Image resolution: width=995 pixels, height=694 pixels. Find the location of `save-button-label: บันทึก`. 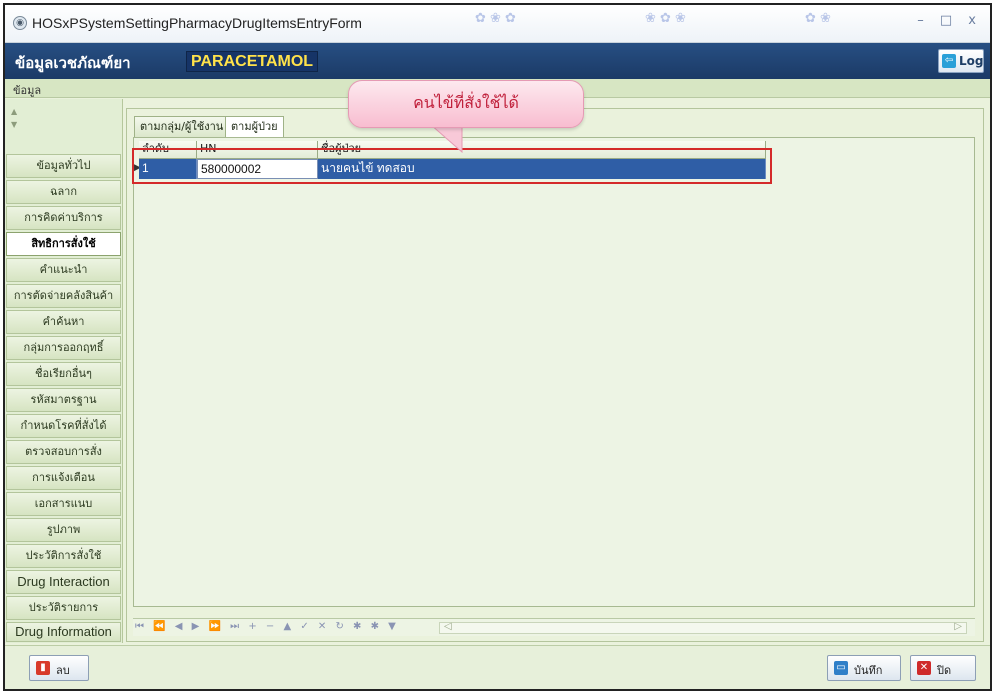

save-button-label: บันทึก is located at coordinates (868, 670).